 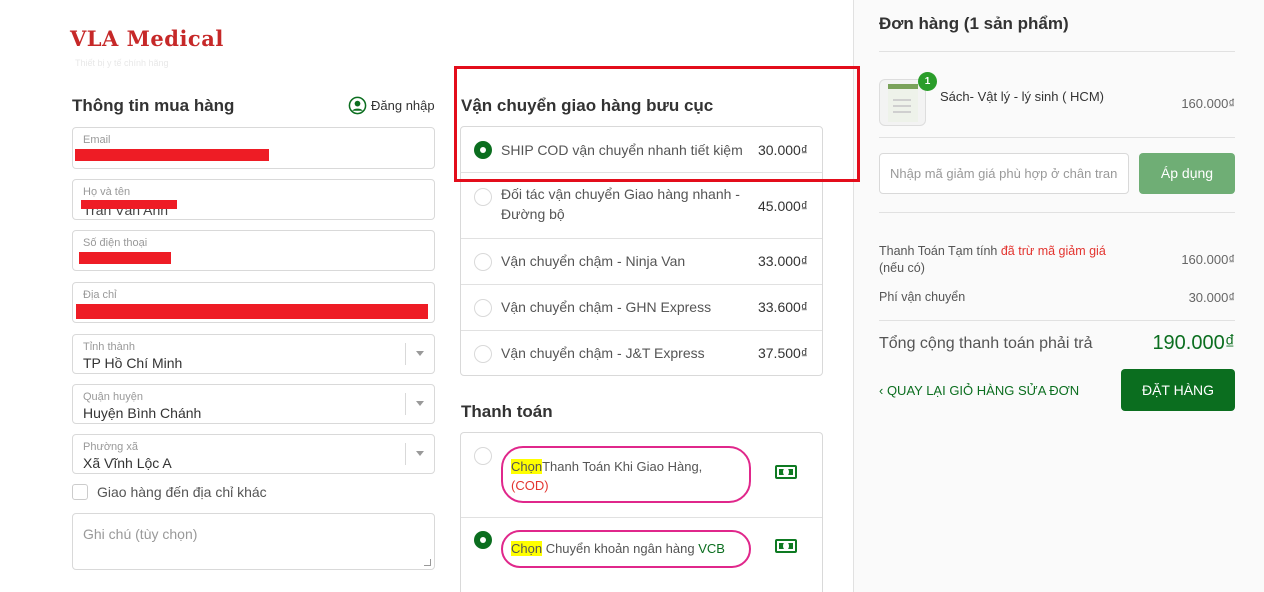 What do you see at coordinates (593, 261) in the screenshot?
I see `shipping-option-name: Vận chuyển chậm - Ninja Van` at bounding box center [593, 261].